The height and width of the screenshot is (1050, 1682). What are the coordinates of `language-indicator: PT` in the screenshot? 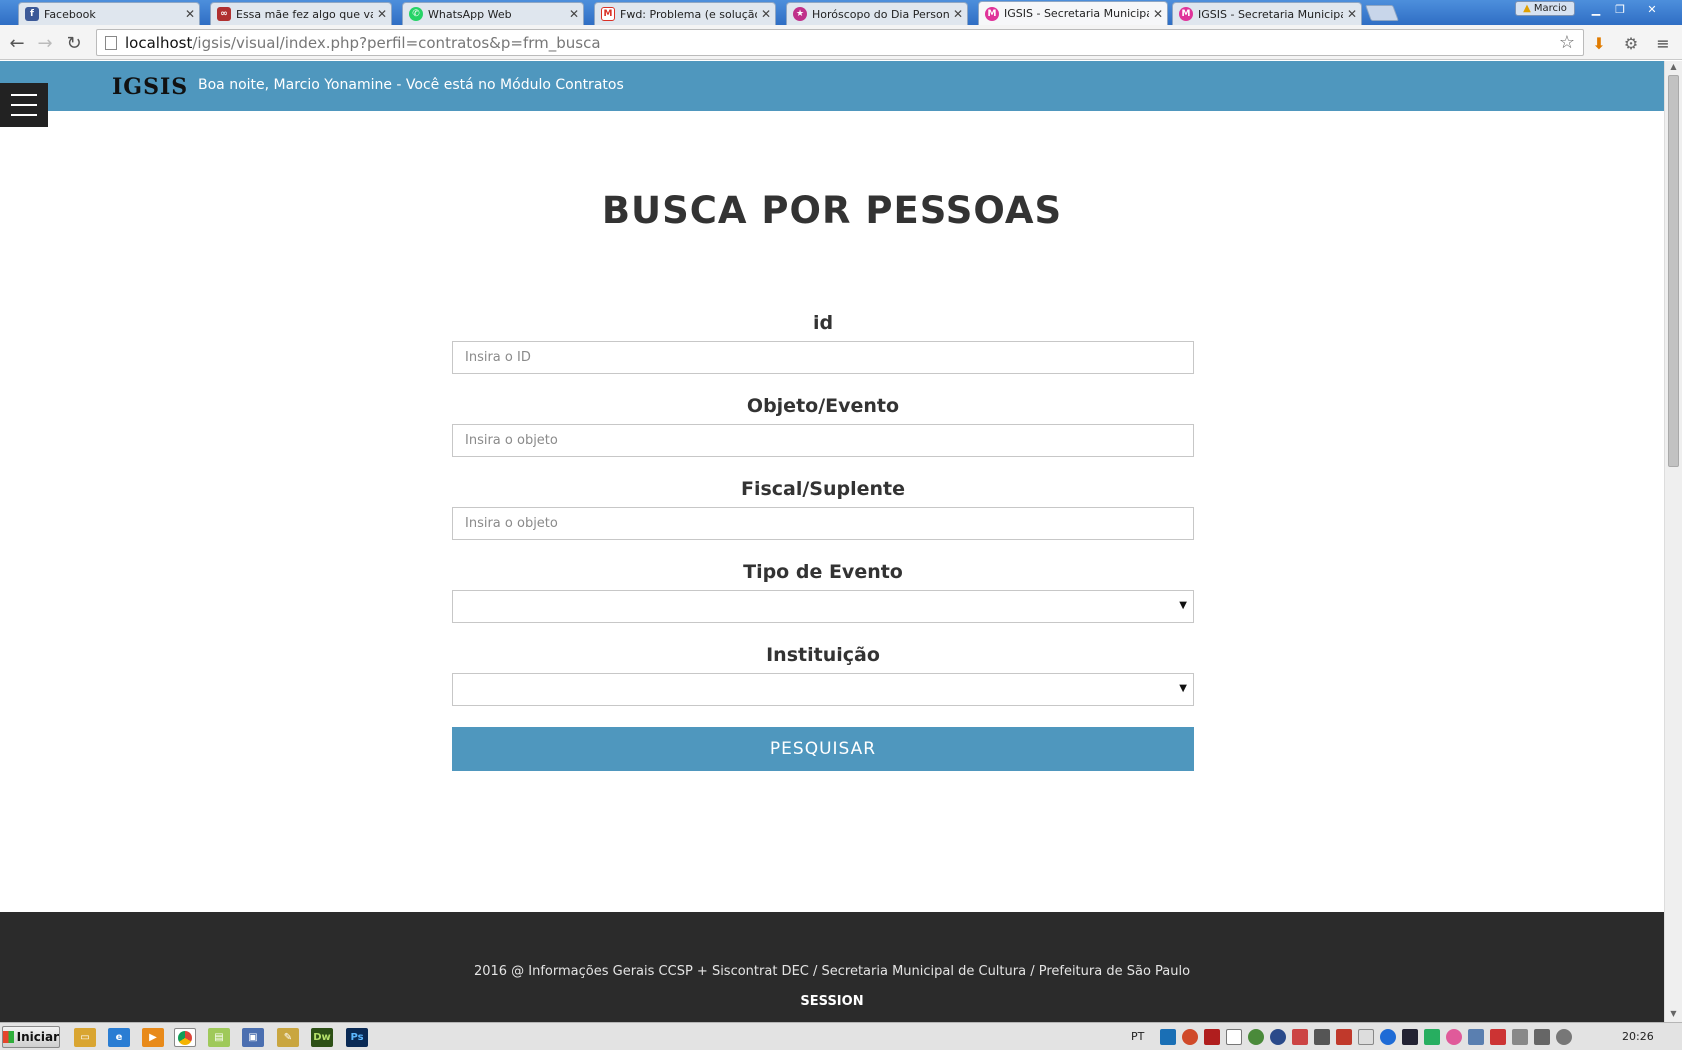 It's located at (1137, 1036).